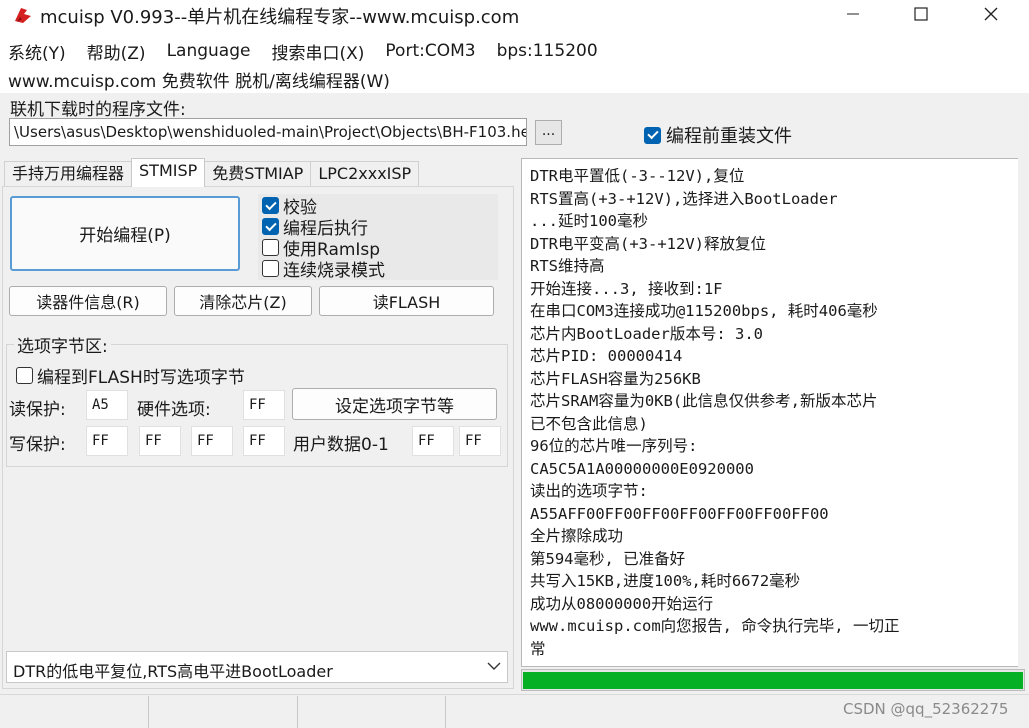 The image size is (1029, 728). Describe the element at coordinates (209, 51) in the screenshot. I see `menu-language: Language` at that location.